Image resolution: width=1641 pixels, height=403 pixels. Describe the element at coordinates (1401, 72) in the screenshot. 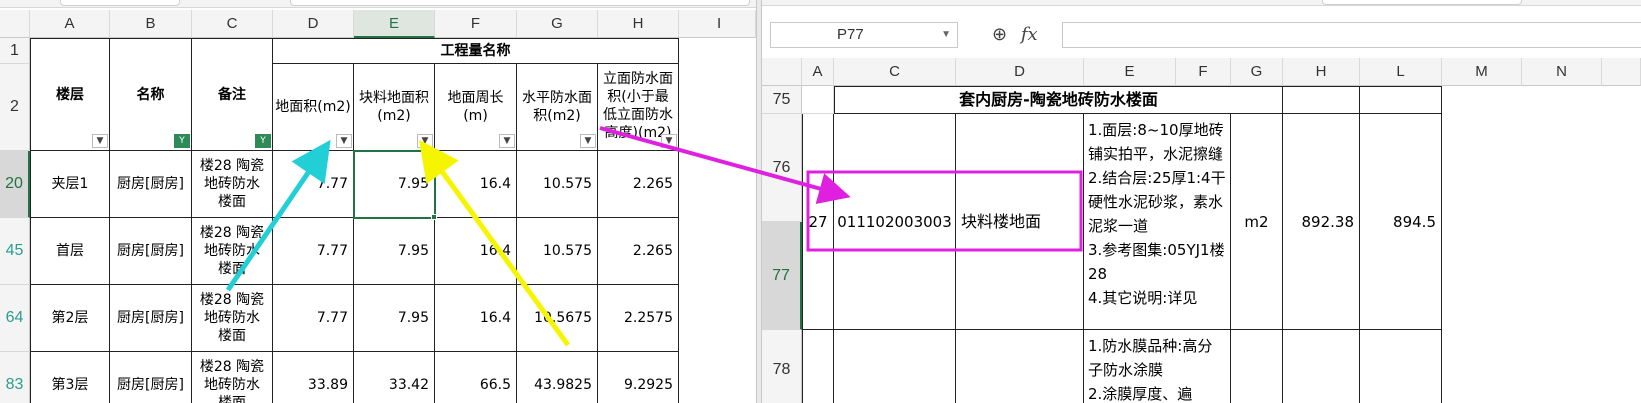

I see `column-header-l: L` at that location.